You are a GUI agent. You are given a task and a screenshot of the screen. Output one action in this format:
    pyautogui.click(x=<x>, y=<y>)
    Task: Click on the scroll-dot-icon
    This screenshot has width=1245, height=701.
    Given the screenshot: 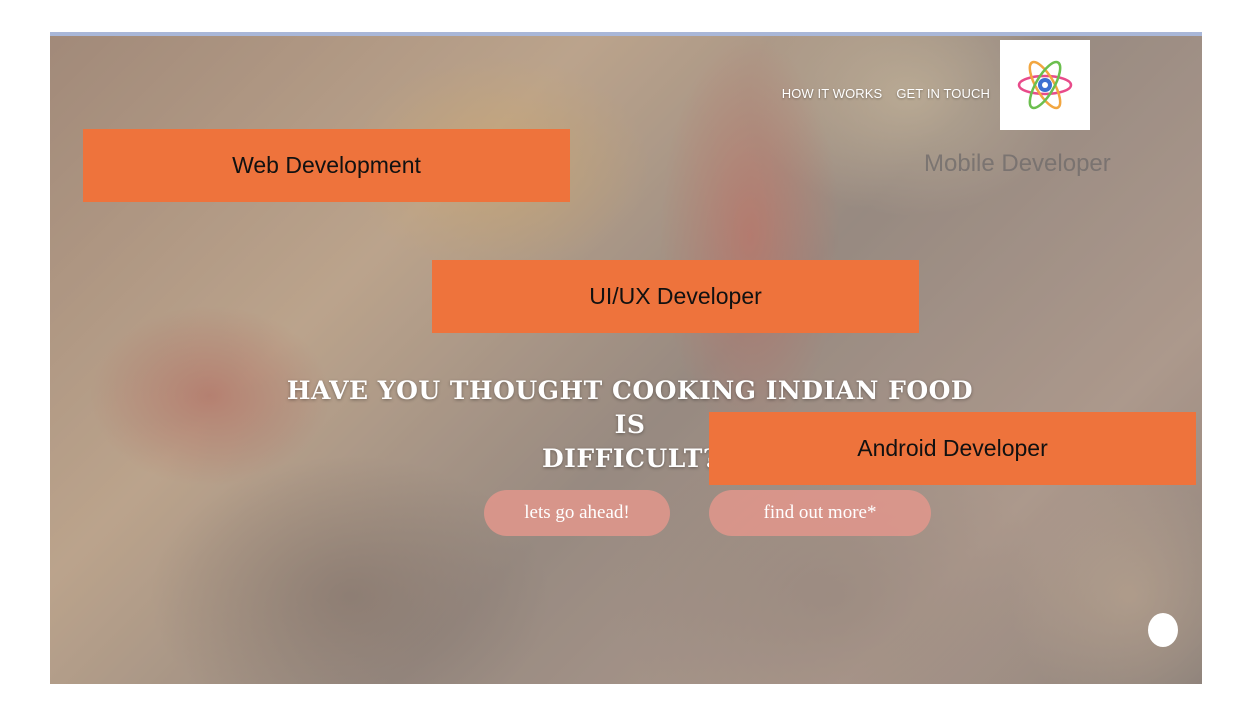 What is the action you would take?
    pyautogui.click(x=1163, y=630)
    